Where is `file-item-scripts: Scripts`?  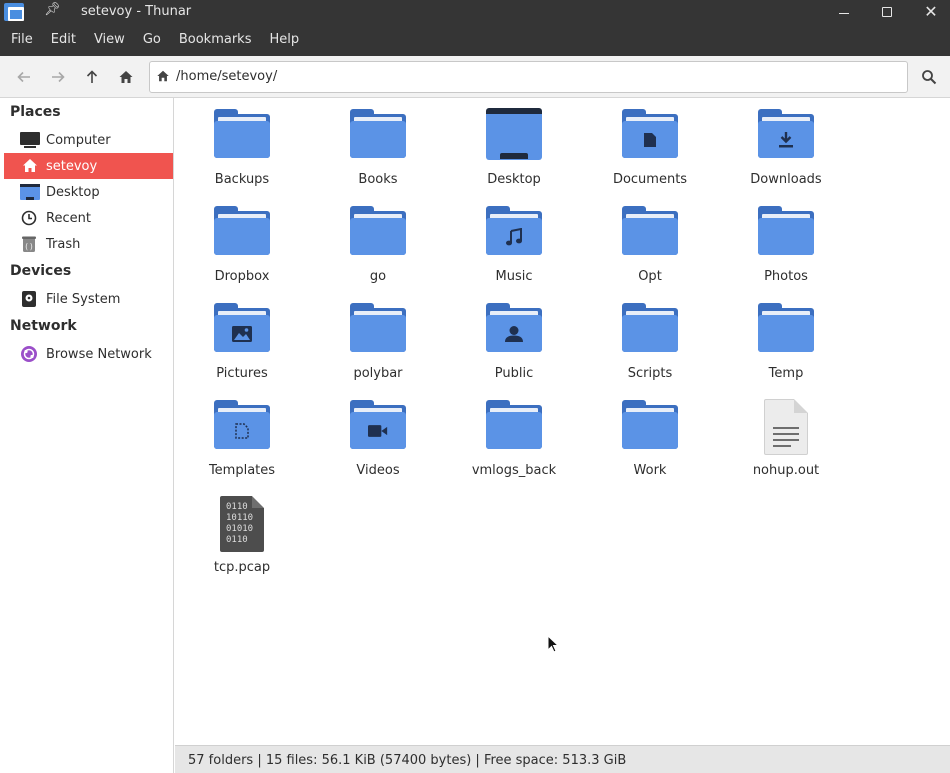
file-item-scripts: Scripts is located at coordinates (650, 337).